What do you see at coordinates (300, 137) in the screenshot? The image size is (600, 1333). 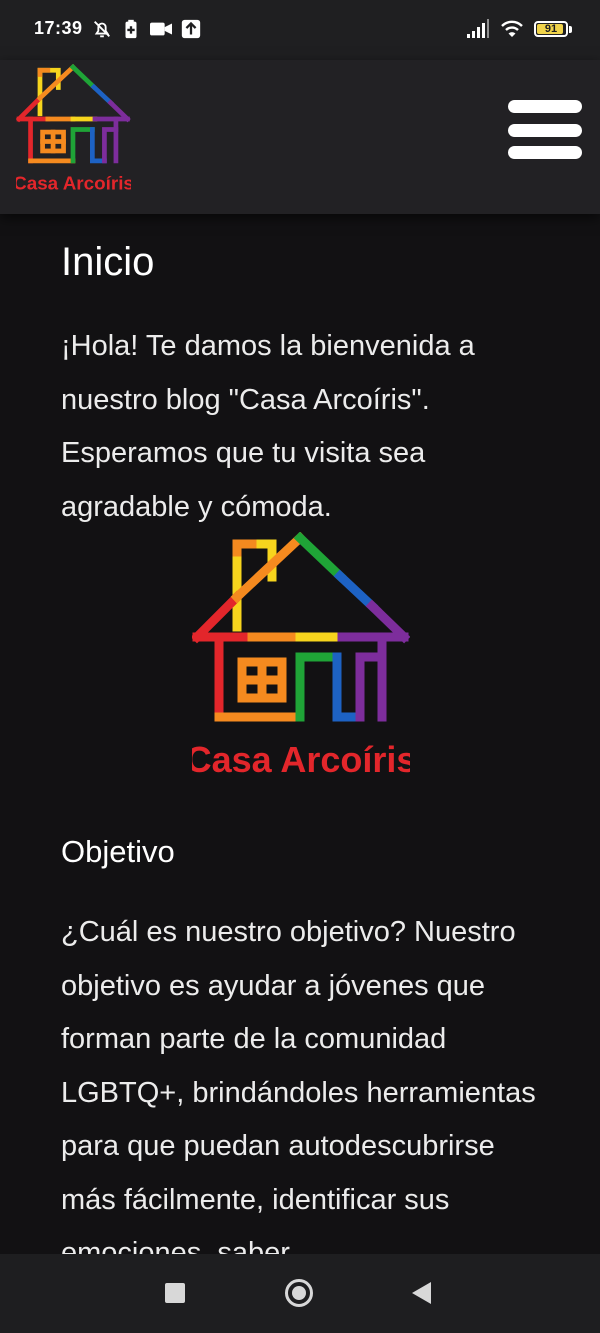 I see `site-header: Casa Arcoíris` at bounding box center [300, 137].